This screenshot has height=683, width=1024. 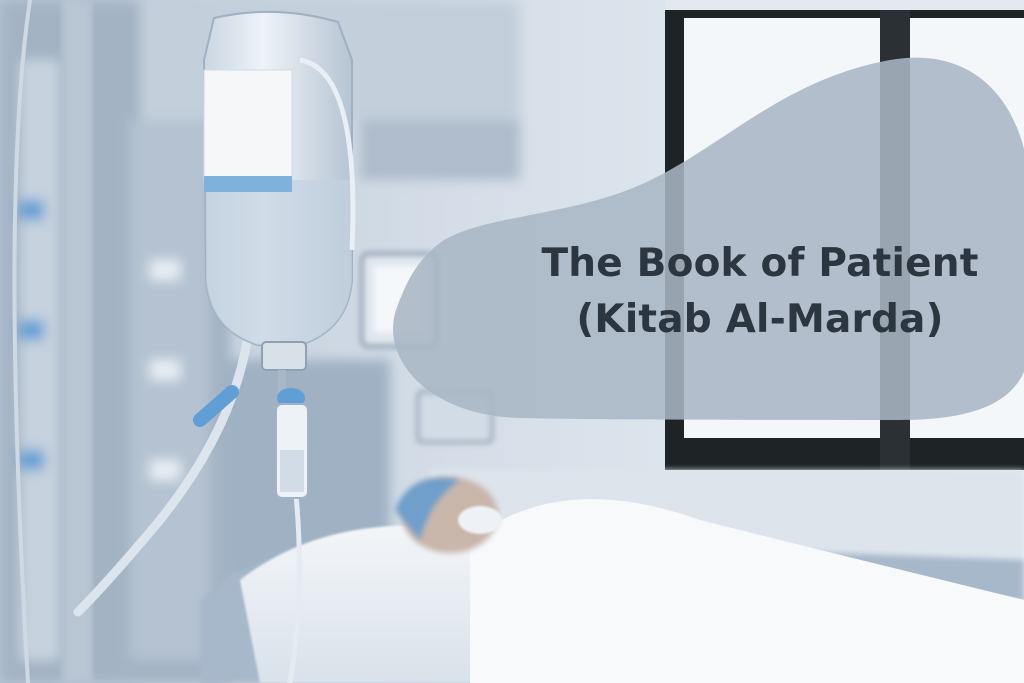 I want to click on title-line-2: (Kitab Al-Marda), so click(x=760, y=319).